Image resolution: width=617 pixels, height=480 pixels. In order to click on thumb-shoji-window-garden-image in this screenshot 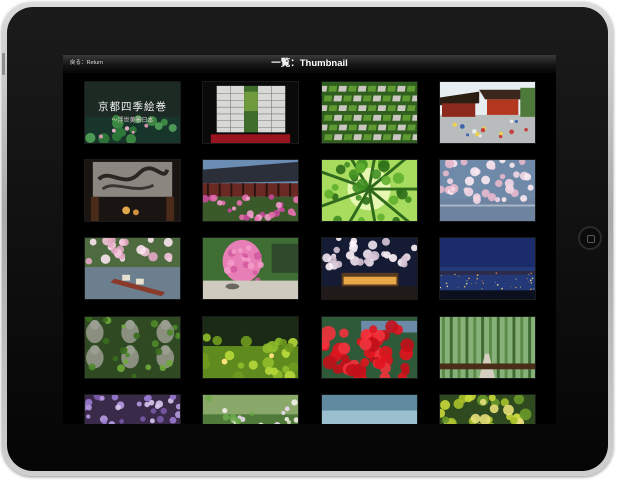, I will do `click(250, 112)`.